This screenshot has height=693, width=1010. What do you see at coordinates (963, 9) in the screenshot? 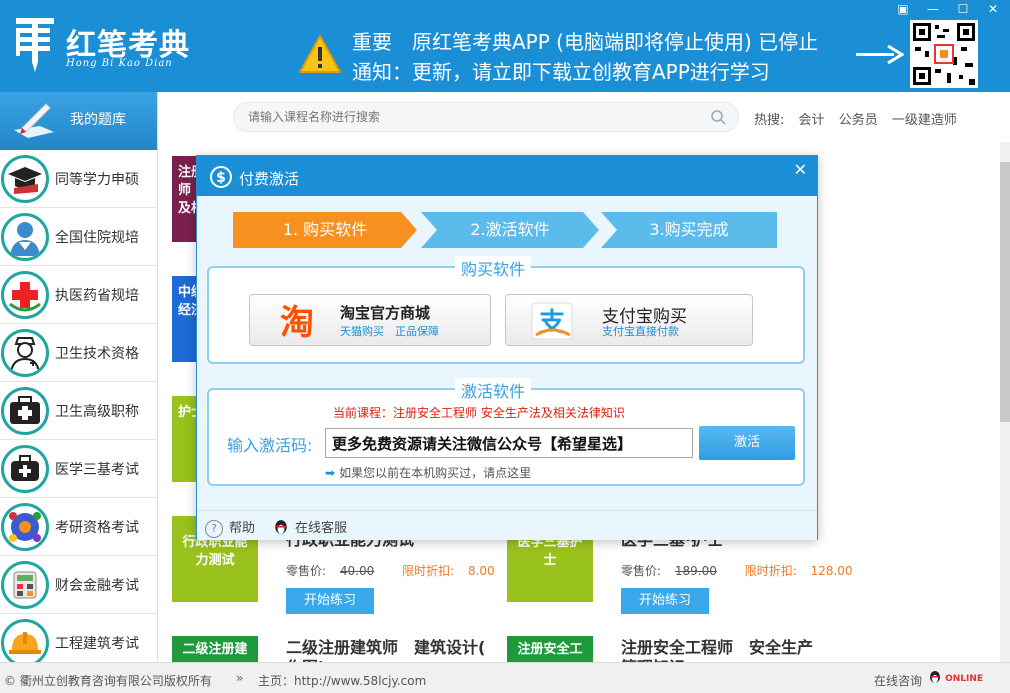
I see `maximize-window-button: ☐` at bounding box center [963, 9].